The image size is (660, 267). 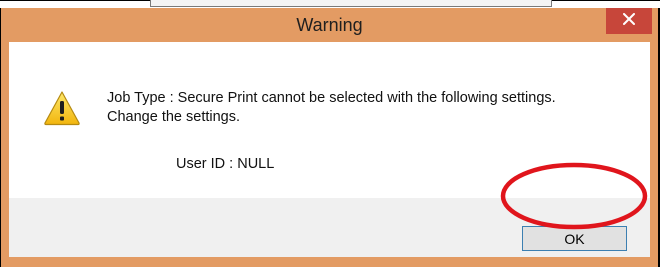 I want to click on close-button, so click(x=629, y=21).